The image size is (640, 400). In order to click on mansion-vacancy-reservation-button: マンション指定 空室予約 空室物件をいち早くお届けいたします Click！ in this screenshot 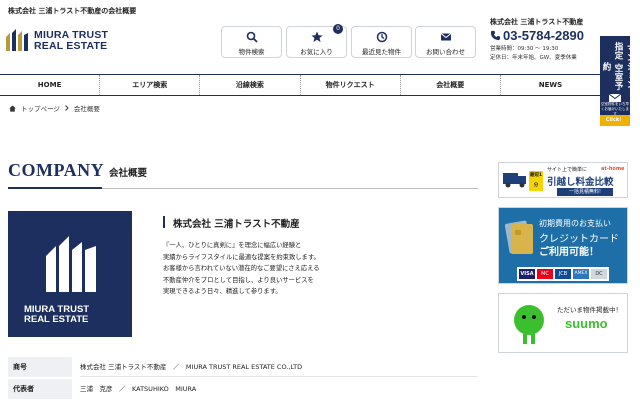, I will do `click(617, 81)`.